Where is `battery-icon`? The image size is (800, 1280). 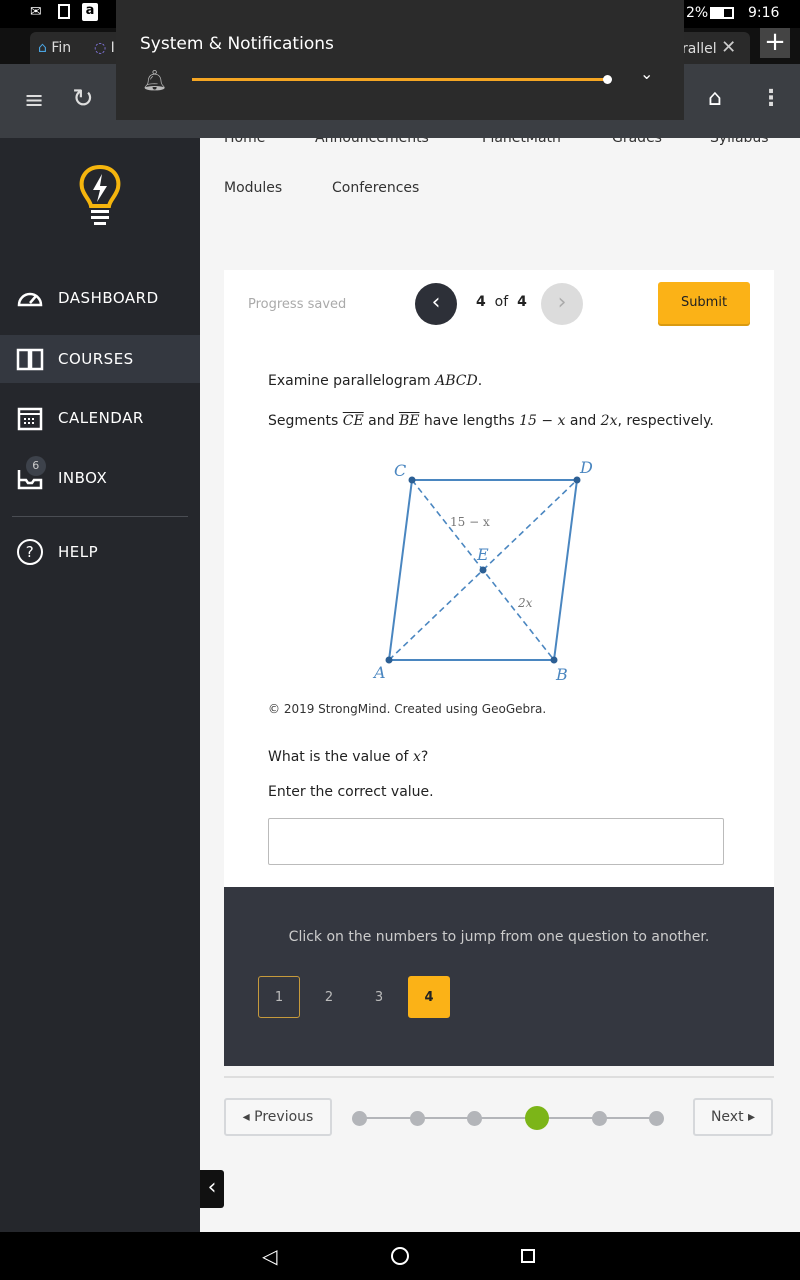 battery-icon is located at coordinates (722, 13).